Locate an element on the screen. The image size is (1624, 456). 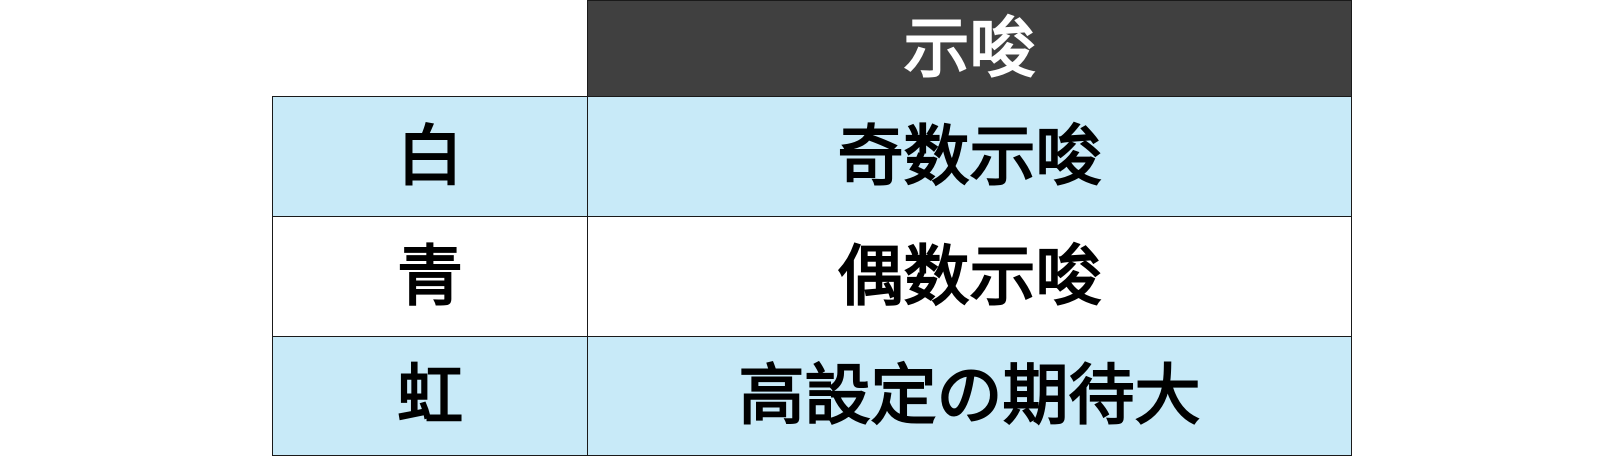
header-cell-suggestion: 示唆 is located at coordinates (969, 48).